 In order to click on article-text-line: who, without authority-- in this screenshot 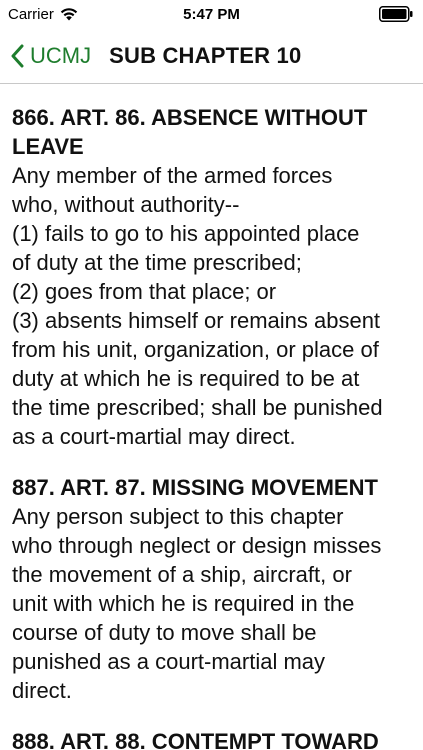, I will do `click(126, 204)`.